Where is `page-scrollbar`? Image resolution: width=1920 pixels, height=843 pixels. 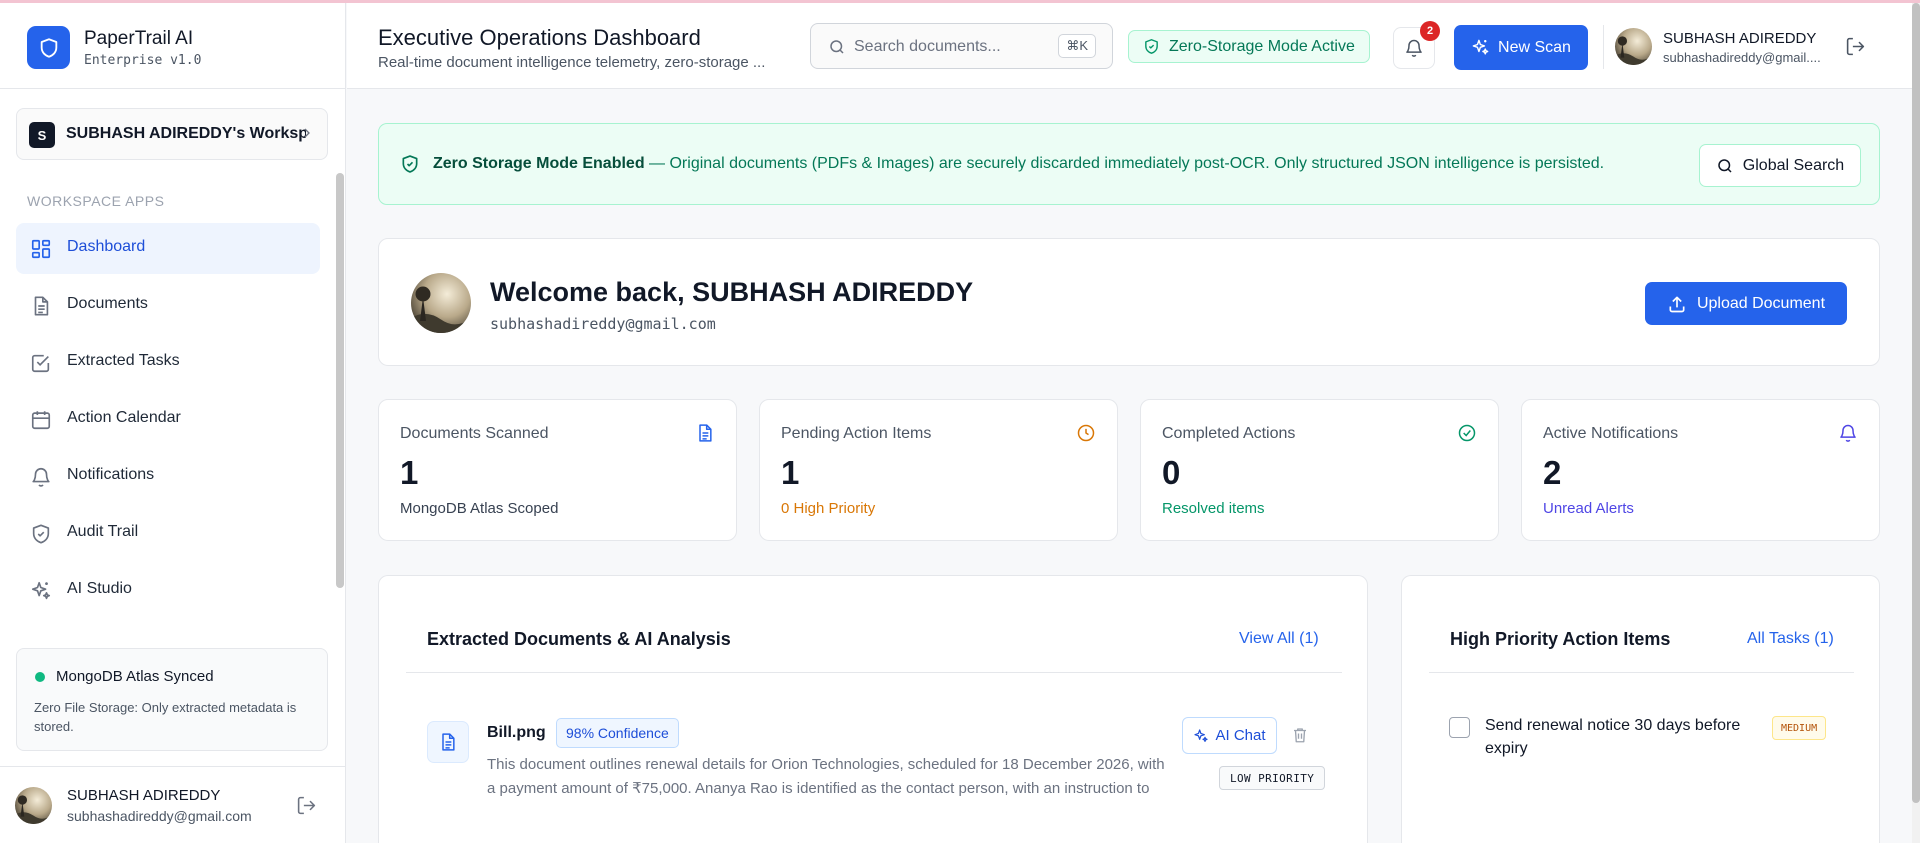 page-scrollbar is located at coordinates (1916, 403).